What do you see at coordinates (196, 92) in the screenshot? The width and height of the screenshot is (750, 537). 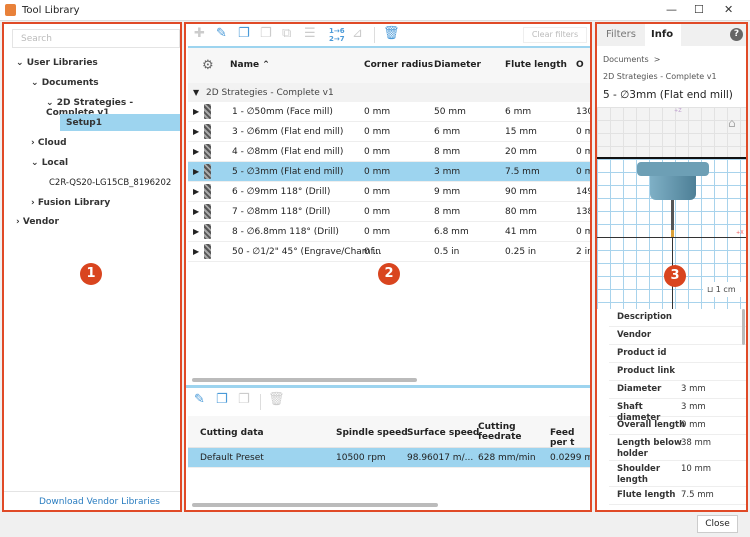 I see `collapse-icon: ▼` at bounding box center [196, 92].